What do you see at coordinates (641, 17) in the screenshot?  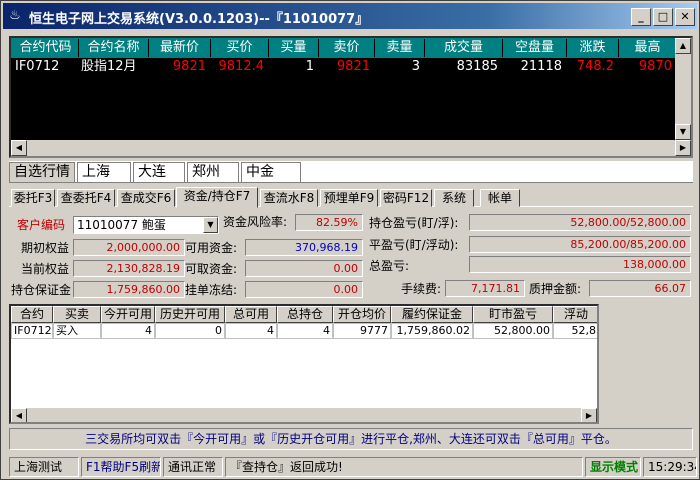 I see `minimize-button: _` at bounding box center [641, 17].